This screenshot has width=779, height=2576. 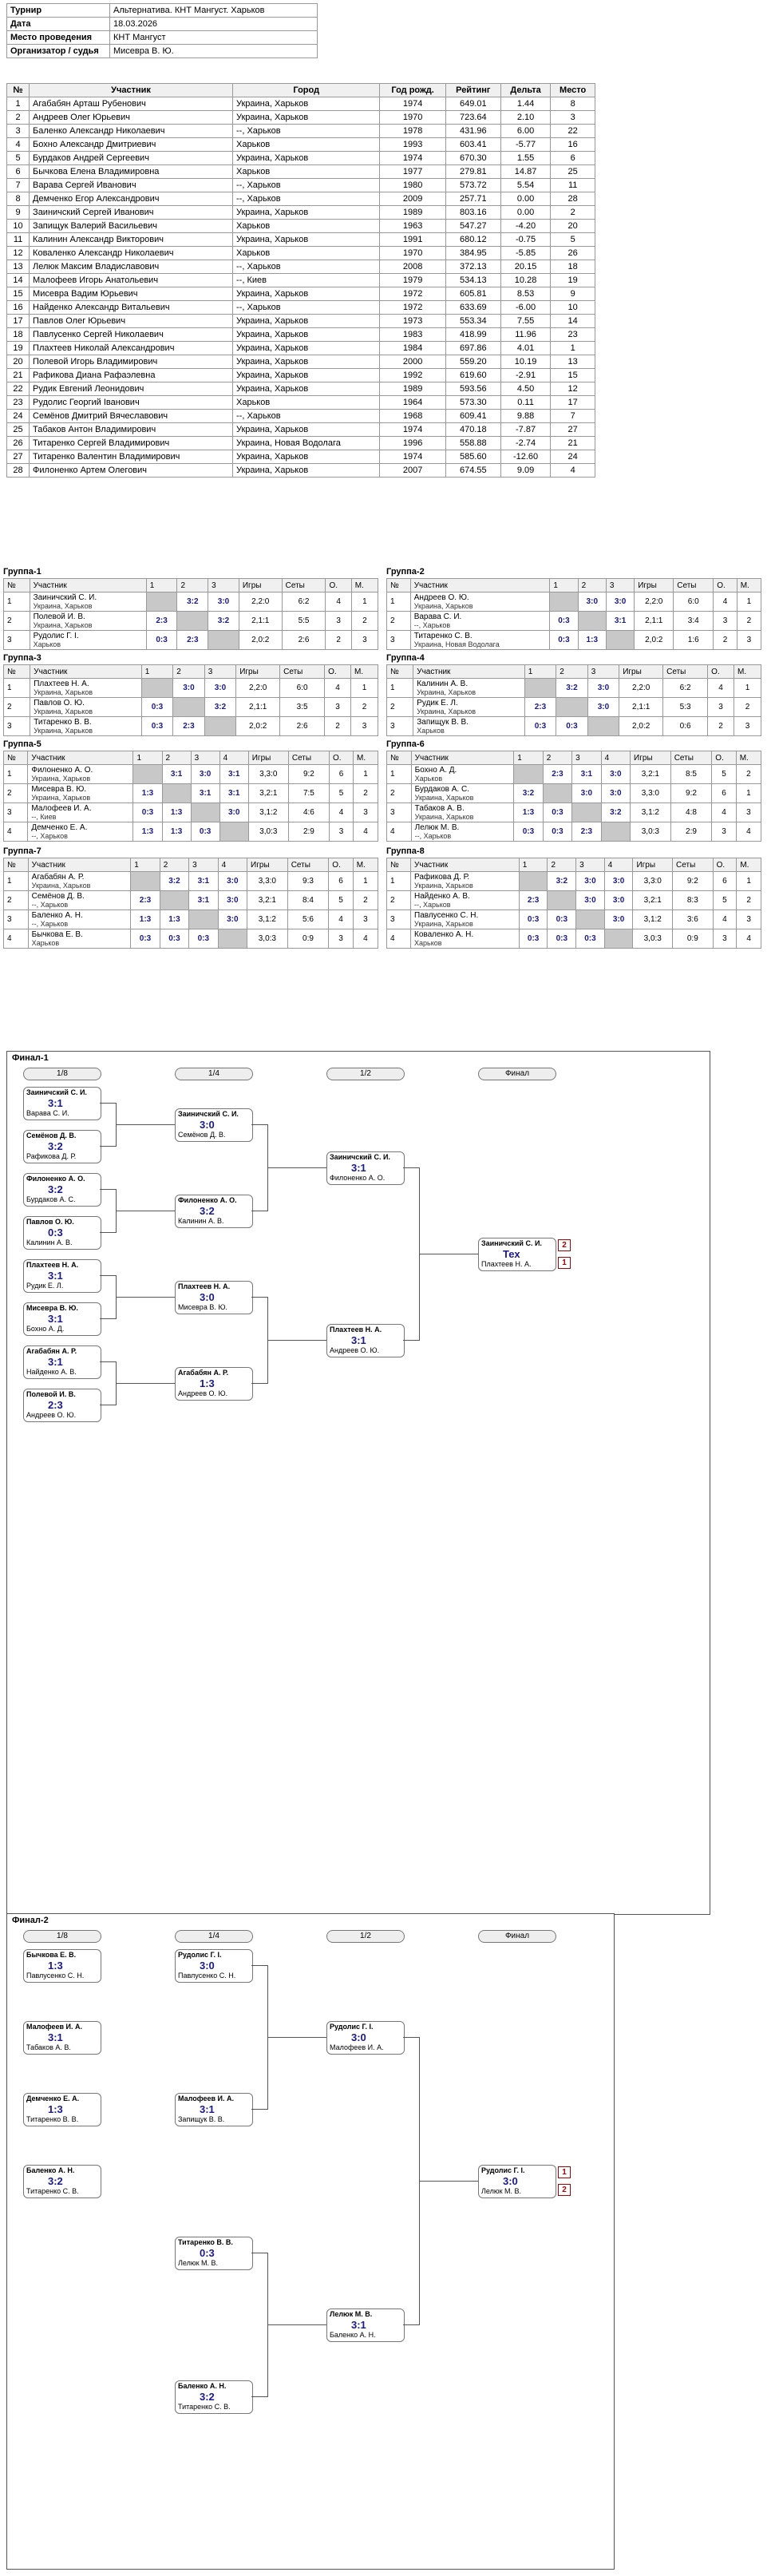 I want to click on match-box: Заиничский С. И. Тех Плахтеев Н. А., so click(x=517, y=1254).